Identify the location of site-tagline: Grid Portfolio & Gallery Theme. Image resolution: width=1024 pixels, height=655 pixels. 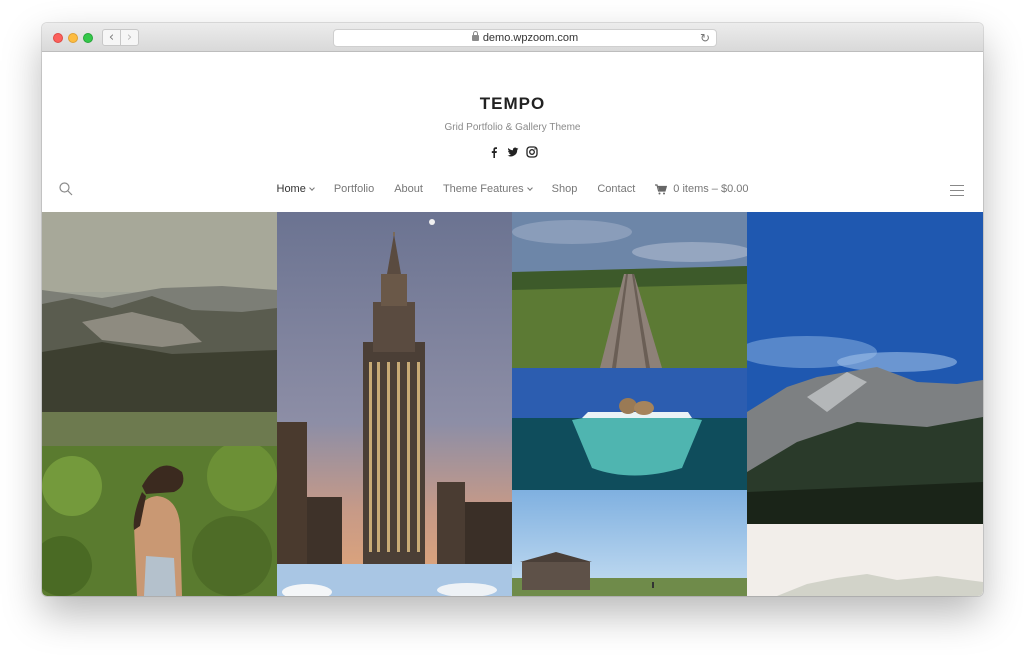
(512, 127).